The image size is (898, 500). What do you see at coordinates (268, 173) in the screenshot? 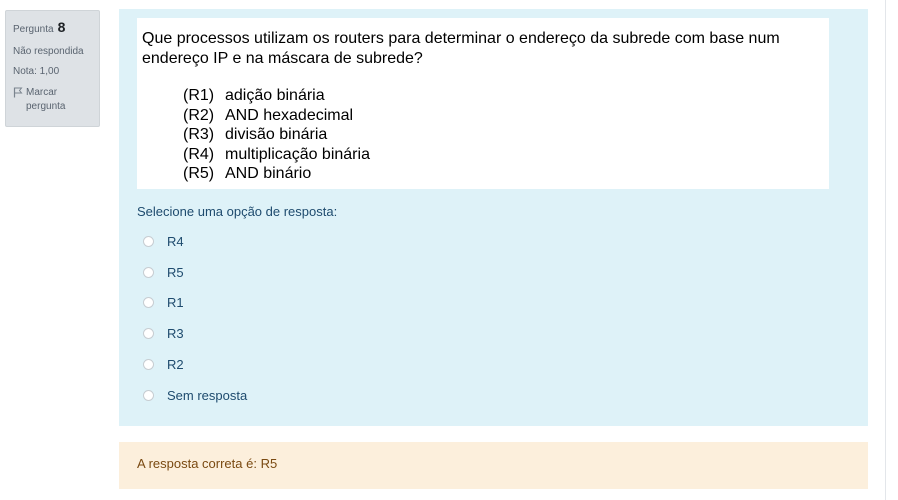
I see `process-text: AND binário` at bounding box center [268, 173].